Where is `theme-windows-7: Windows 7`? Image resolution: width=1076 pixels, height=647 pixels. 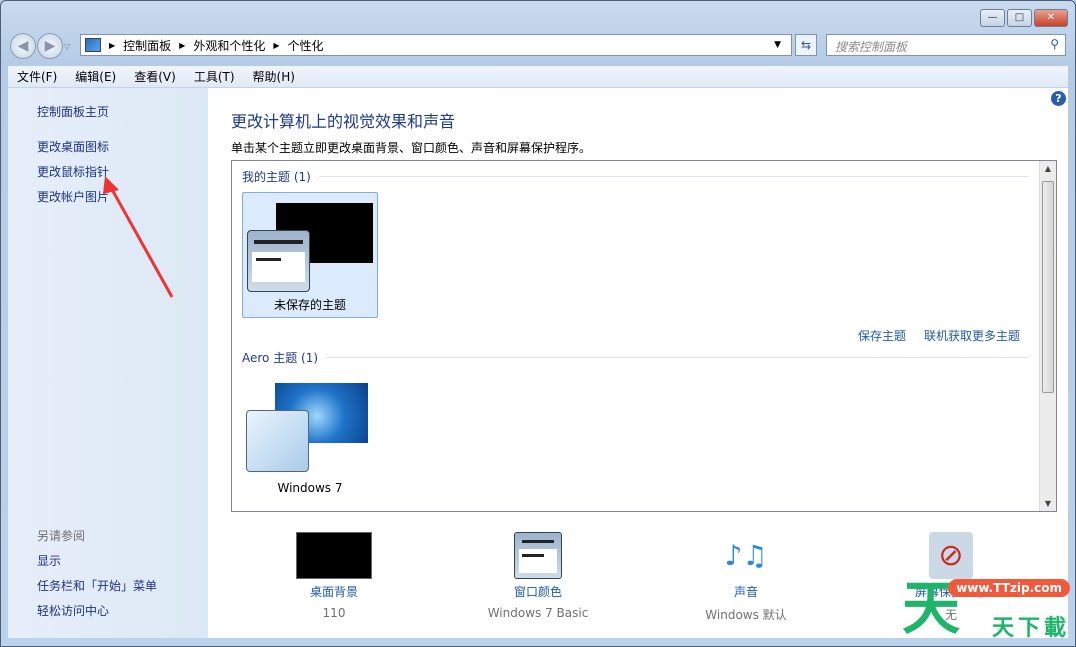 theme-windows-7: Windows 7 is located at coordinates (310, 436).